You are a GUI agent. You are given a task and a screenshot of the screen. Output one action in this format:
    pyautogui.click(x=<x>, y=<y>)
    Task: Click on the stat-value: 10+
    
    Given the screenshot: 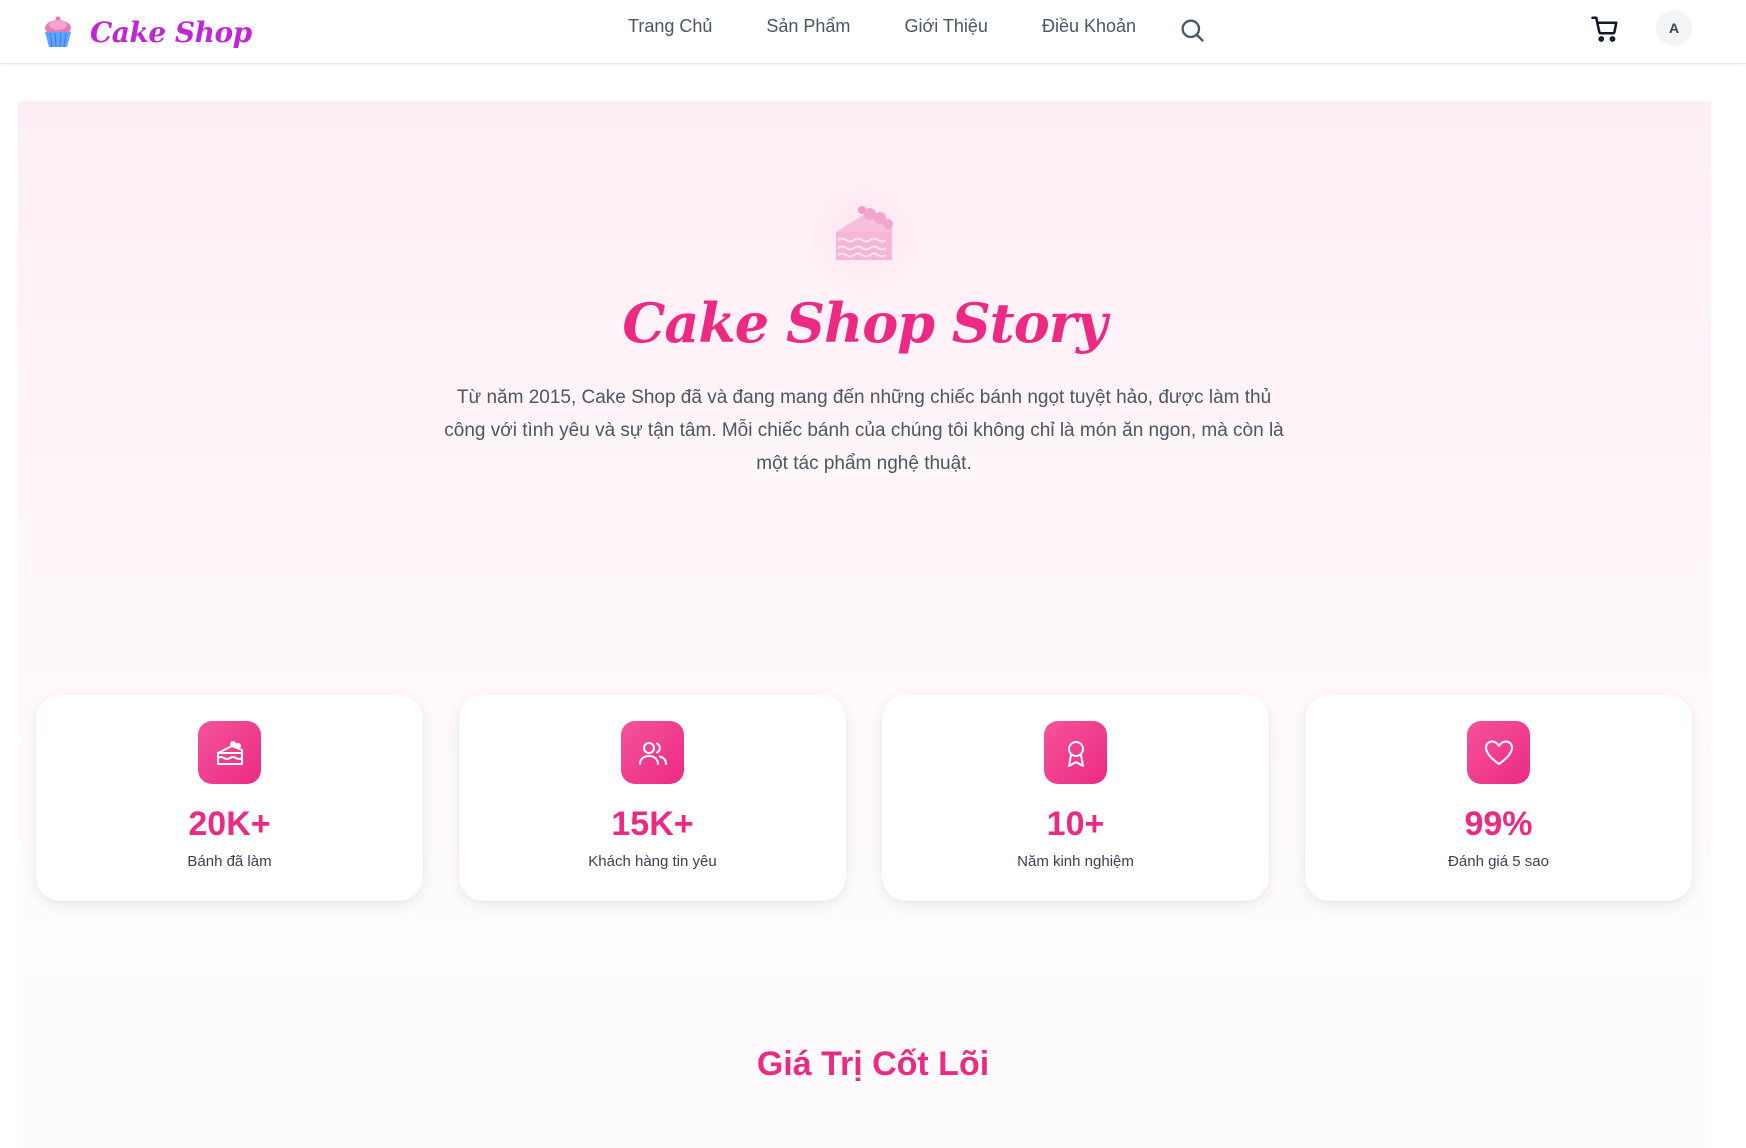 What is the action you would take?
    pyautogui.click(x=1075, y=824)
    